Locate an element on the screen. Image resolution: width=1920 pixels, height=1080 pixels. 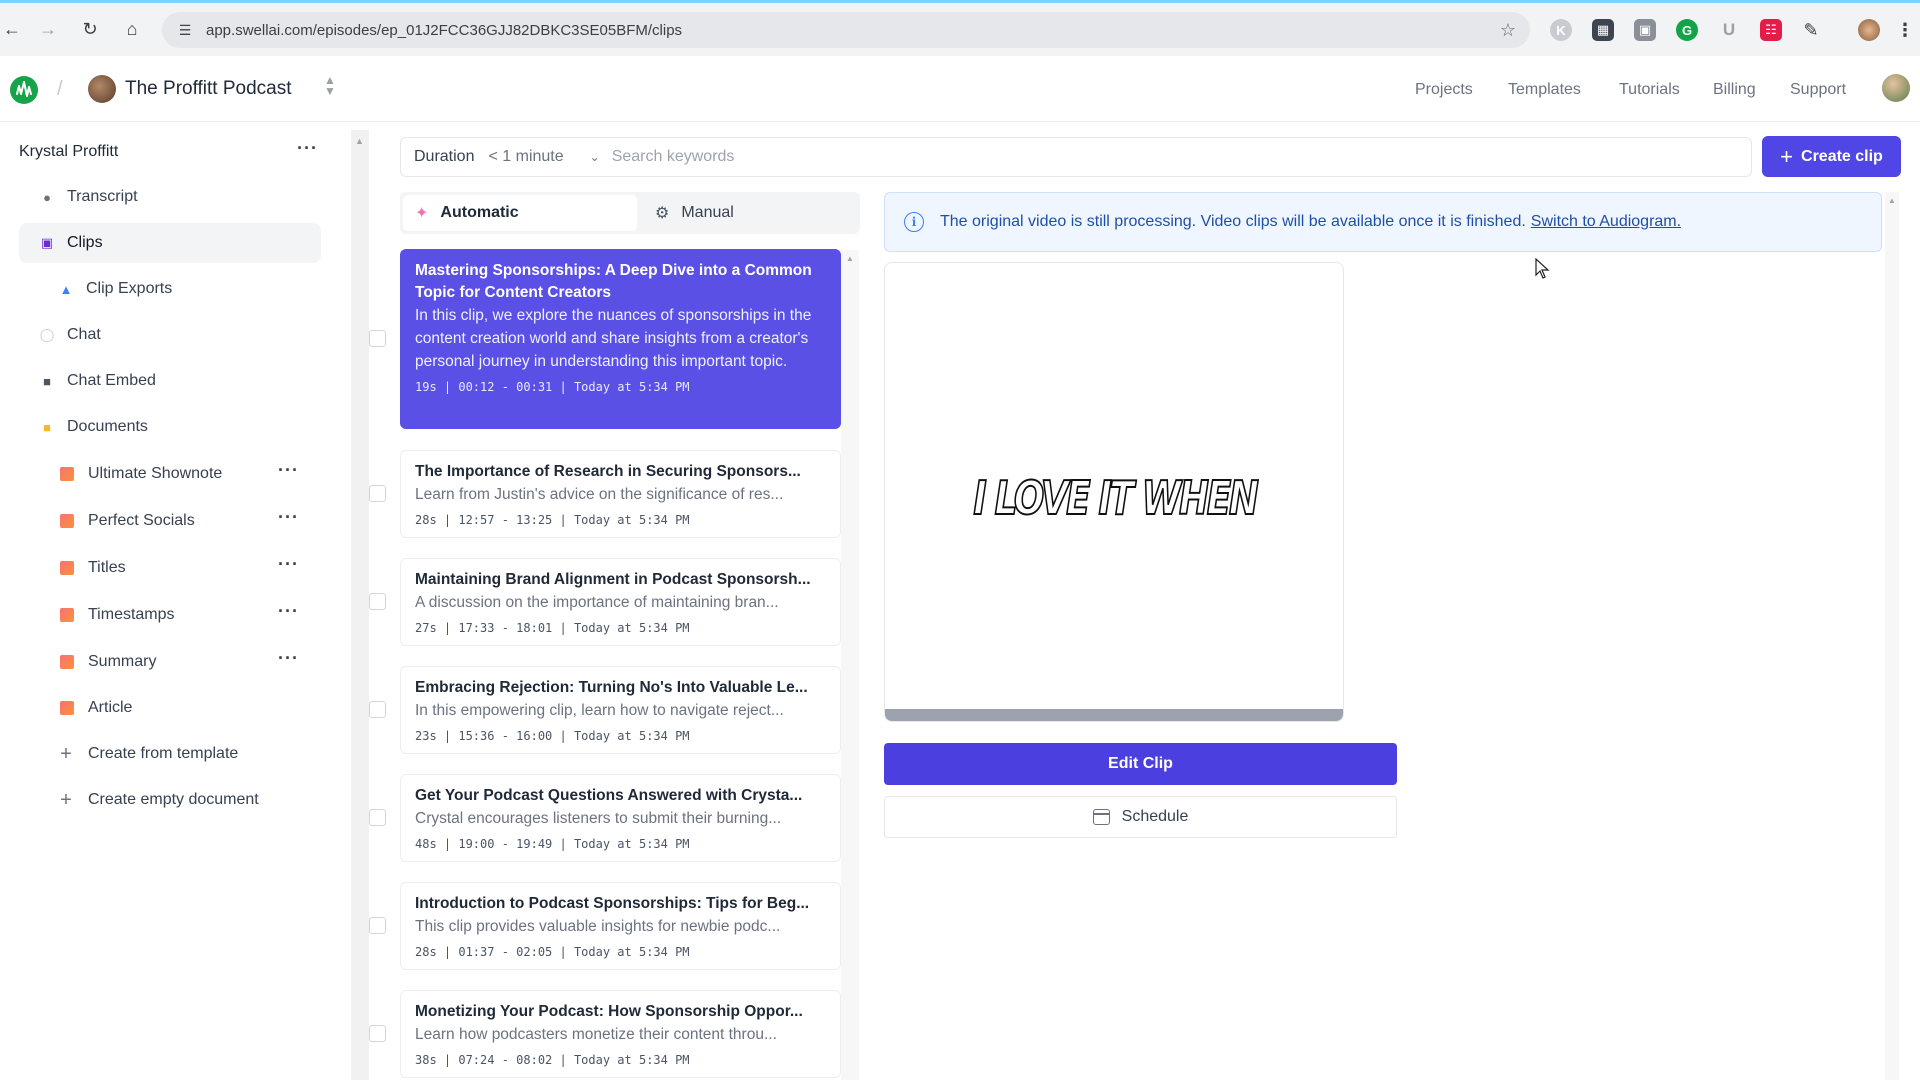
chevron-down-icon: ⌄ is located at coordinates (595, 157).